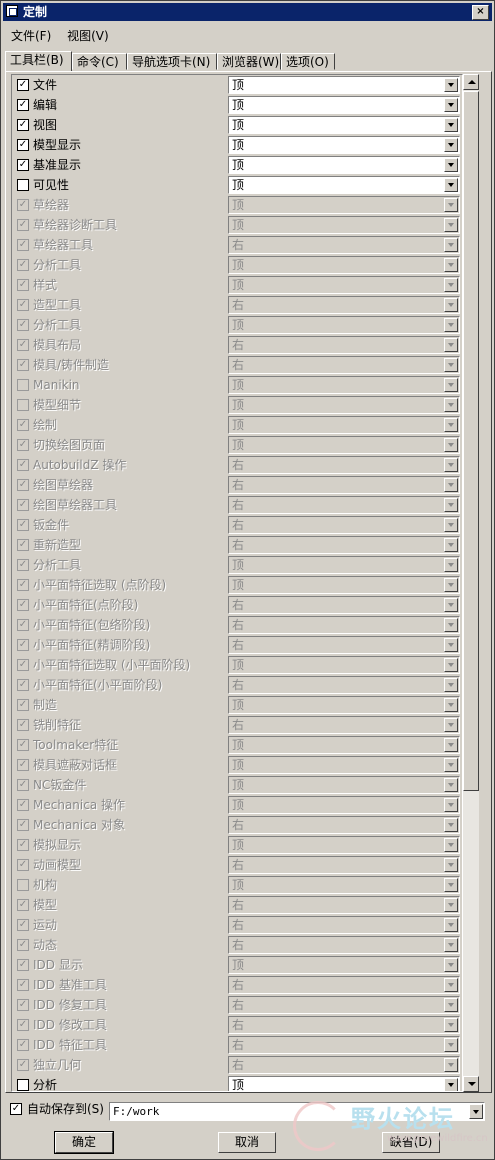  What do you see at coordinates (38, 61) in the screenshot?
I see `tab-toolbars: 工具栏(B)` at bounding box center [38, 61].